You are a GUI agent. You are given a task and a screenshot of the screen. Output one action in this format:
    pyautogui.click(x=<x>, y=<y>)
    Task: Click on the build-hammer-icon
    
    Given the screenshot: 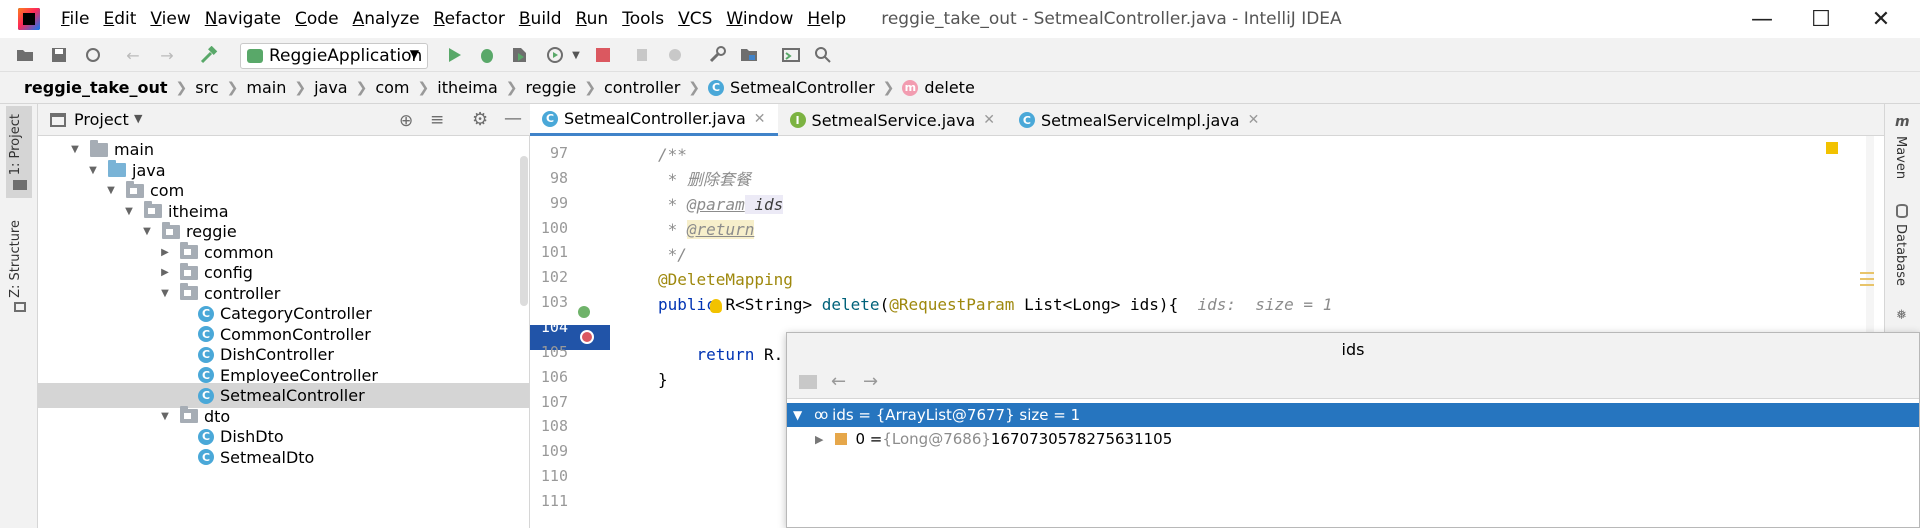 What is the action you would take?
    pyautogui.click(x=209, y=55)
    